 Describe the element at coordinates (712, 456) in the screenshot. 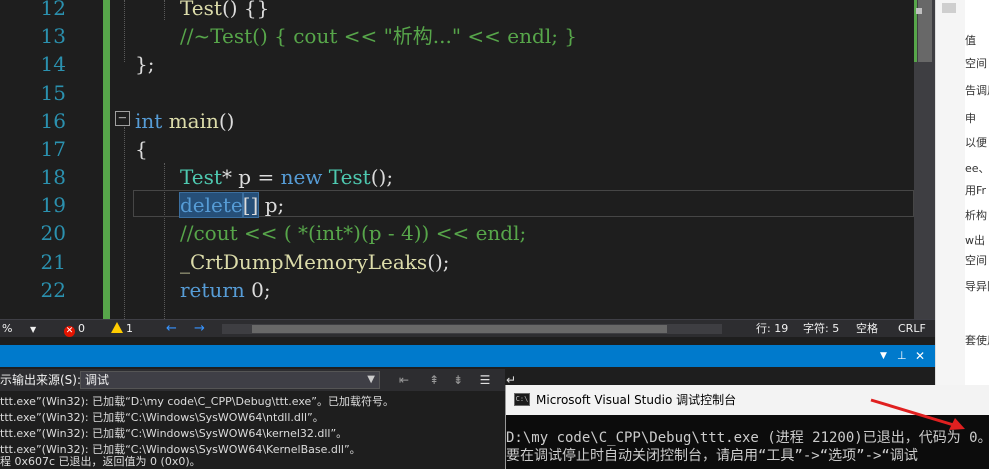

I see `console-line: 要在调试停止时自动关闭控制台，请启用“工具”->“选项”->“调试` at that location.